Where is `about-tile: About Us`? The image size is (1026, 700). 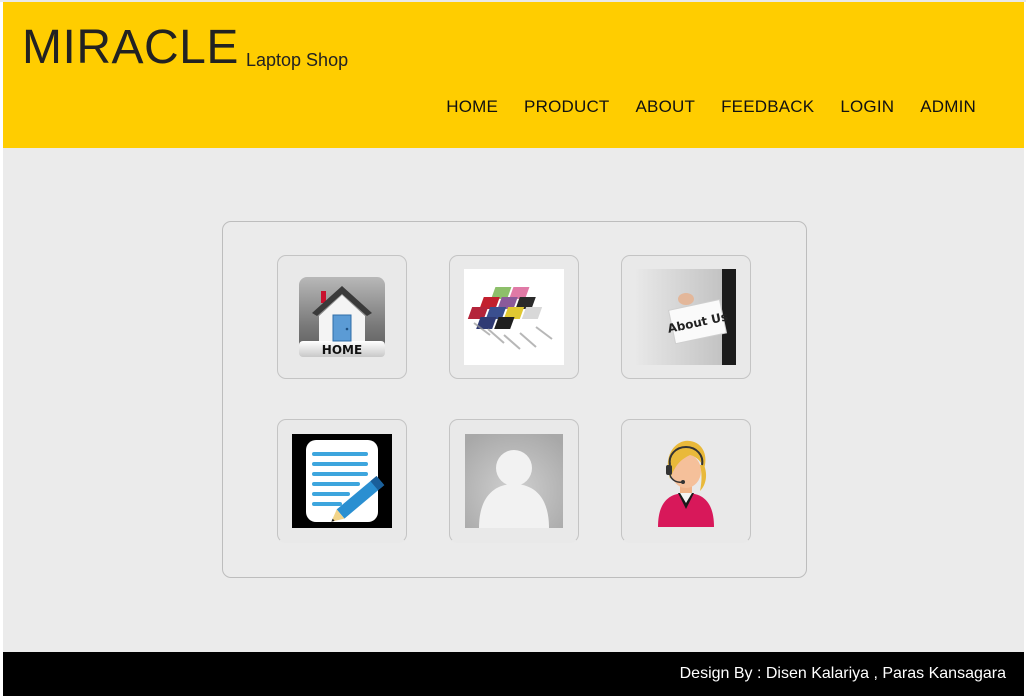
about-tile: About Us is located at coordinates (686, 317).